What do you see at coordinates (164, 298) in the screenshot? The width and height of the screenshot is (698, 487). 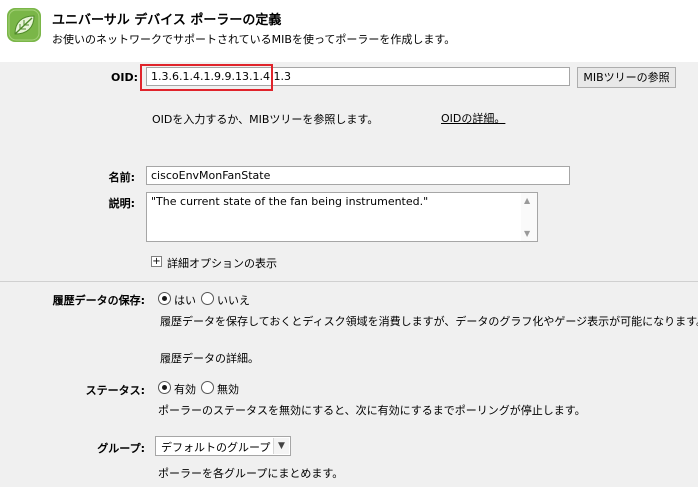 I see `history-yes-radio` at bounding box center [164, 298].